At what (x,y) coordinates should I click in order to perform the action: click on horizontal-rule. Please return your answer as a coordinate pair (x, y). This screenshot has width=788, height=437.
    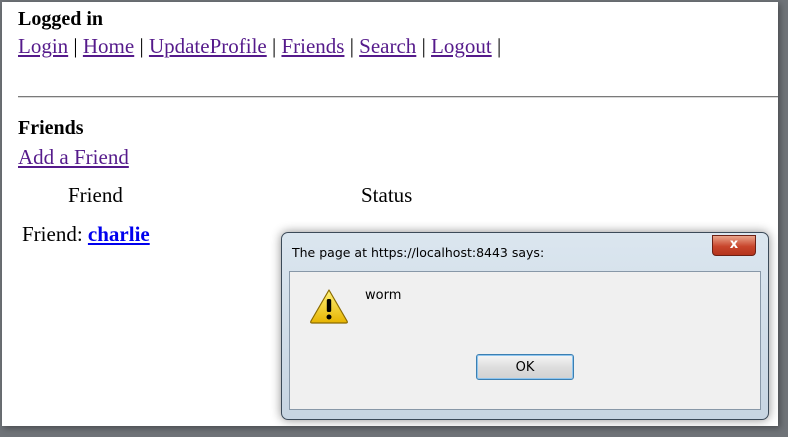
    Looking at the image, I should click on (398, 97).